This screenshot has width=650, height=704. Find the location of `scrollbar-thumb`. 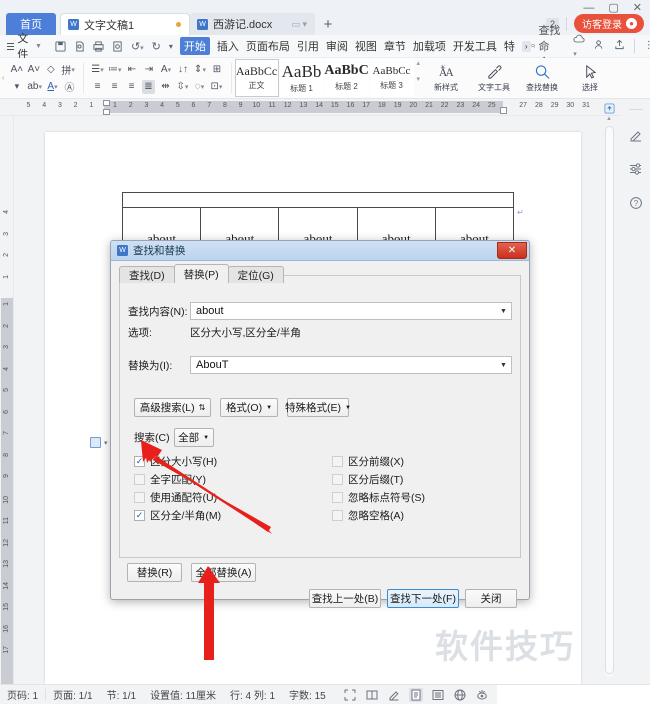

scrollbar-thumb is located at coordinates (609, 400).